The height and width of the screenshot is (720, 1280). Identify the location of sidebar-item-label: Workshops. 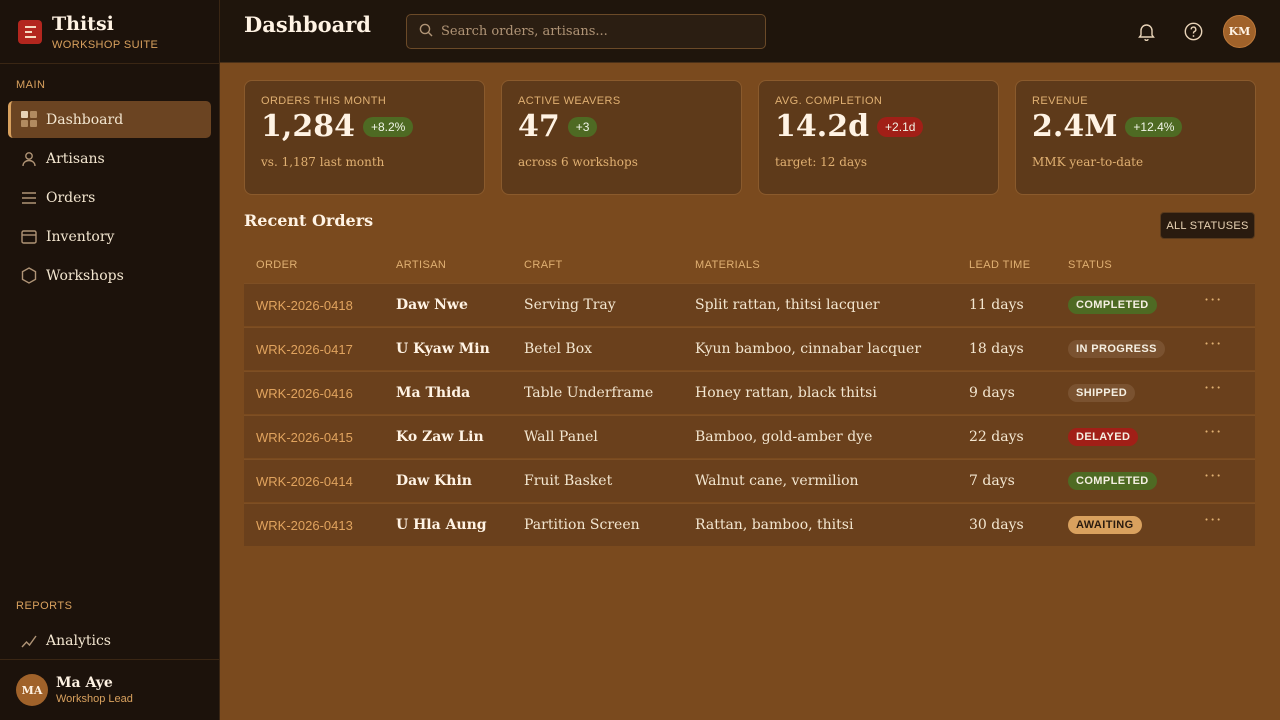
(85, 275).